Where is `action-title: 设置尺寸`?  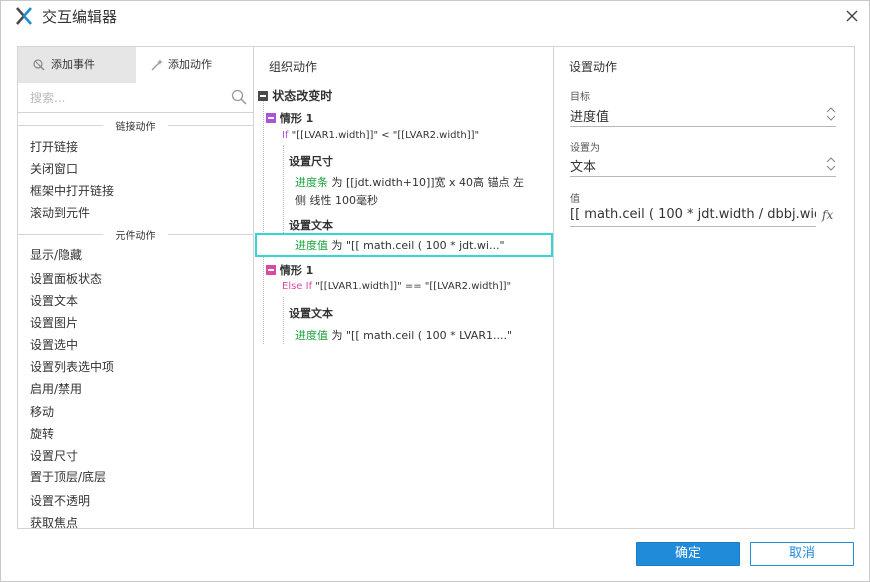
action-title: 设置尺寸 is located at coordinates (311, 161).